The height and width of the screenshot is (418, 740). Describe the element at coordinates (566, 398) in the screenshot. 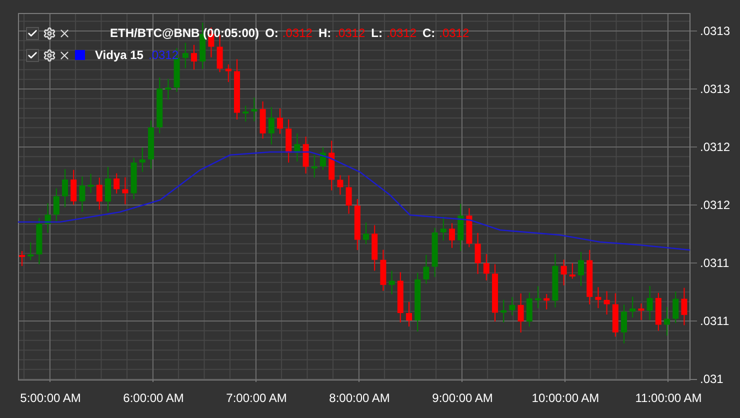

I see `x-axis-label: 10:00:00 AM` at that location.